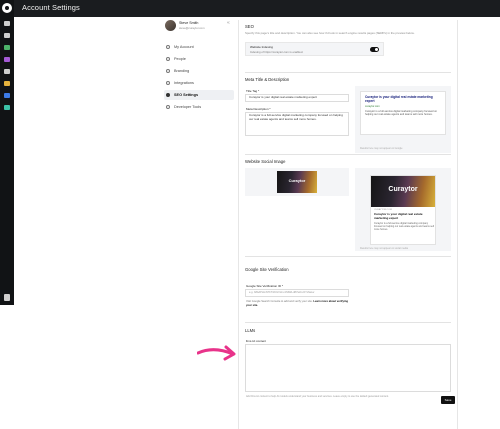  I want to click on nav-item-label: People, so click(180, 59).